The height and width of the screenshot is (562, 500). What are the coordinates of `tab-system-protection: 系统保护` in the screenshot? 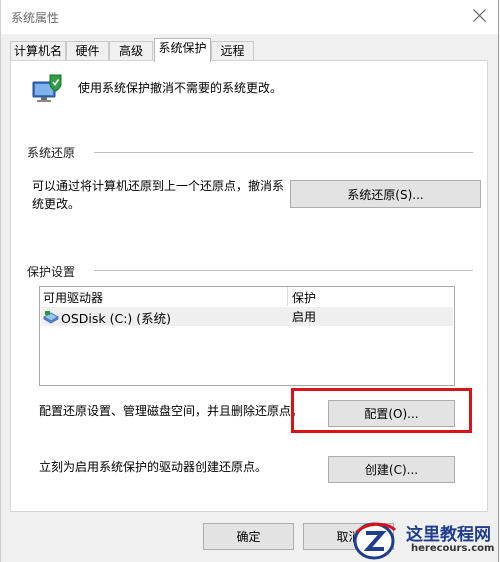 It's located at (182, 50).